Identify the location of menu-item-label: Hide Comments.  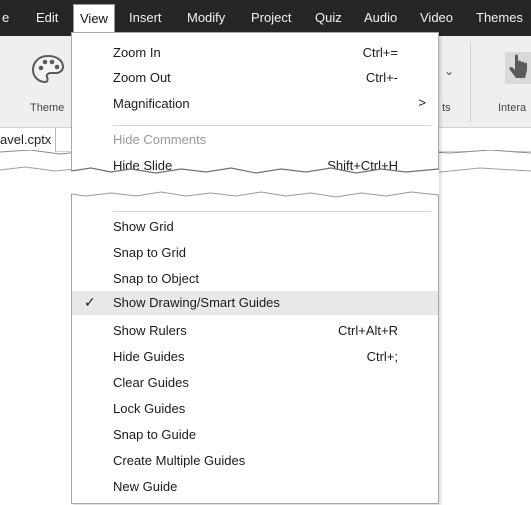
(160, 139).